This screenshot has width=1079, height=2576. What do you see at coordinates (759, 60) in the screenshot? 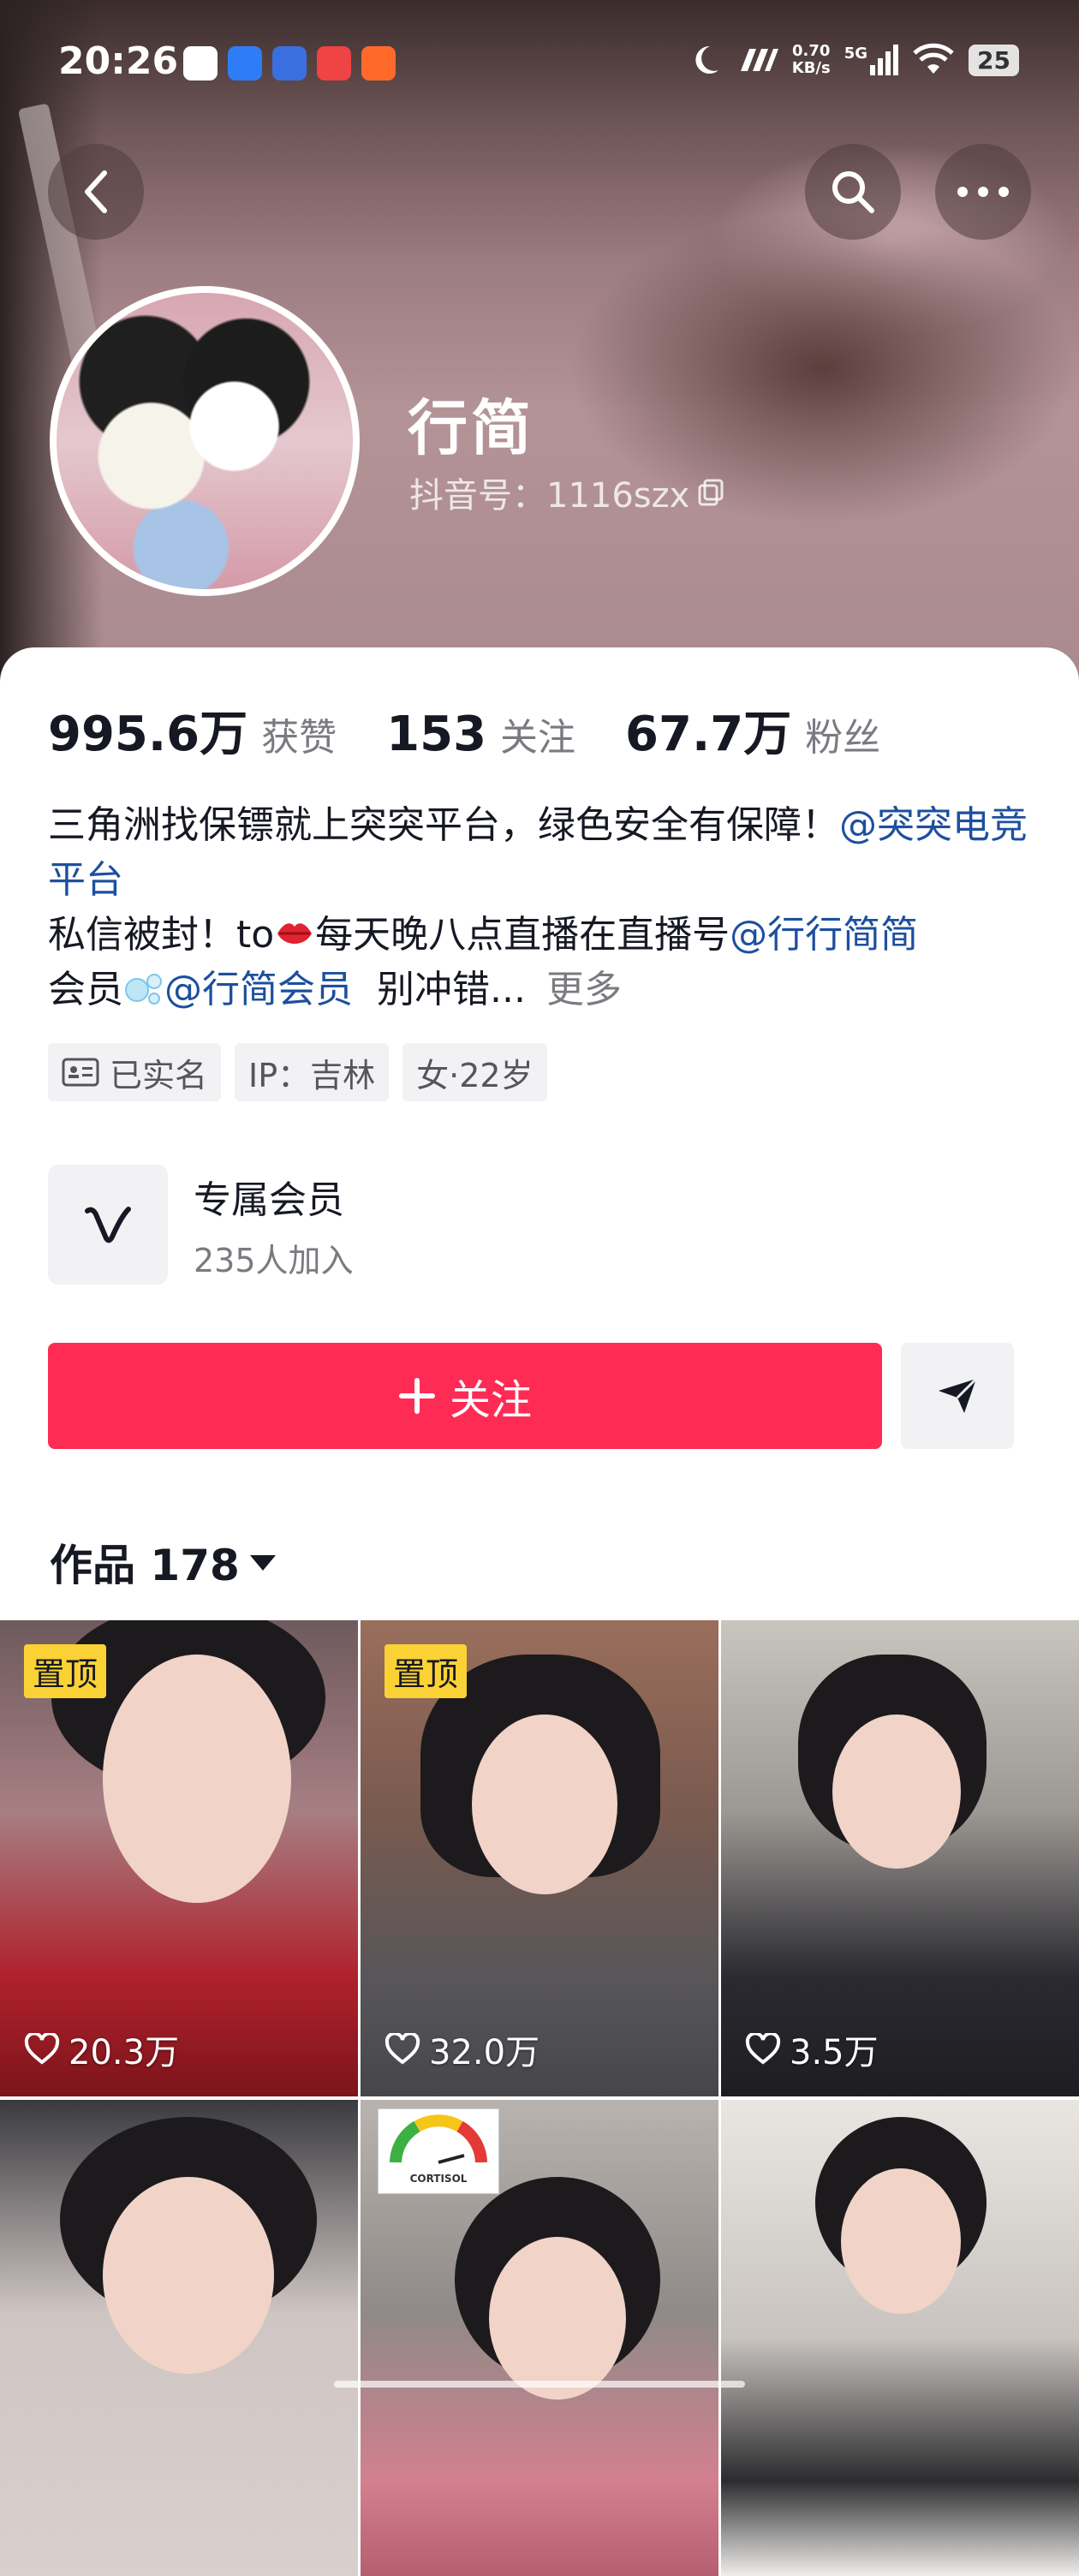
I see `vpn-icon` at bounding box center [759, 60].